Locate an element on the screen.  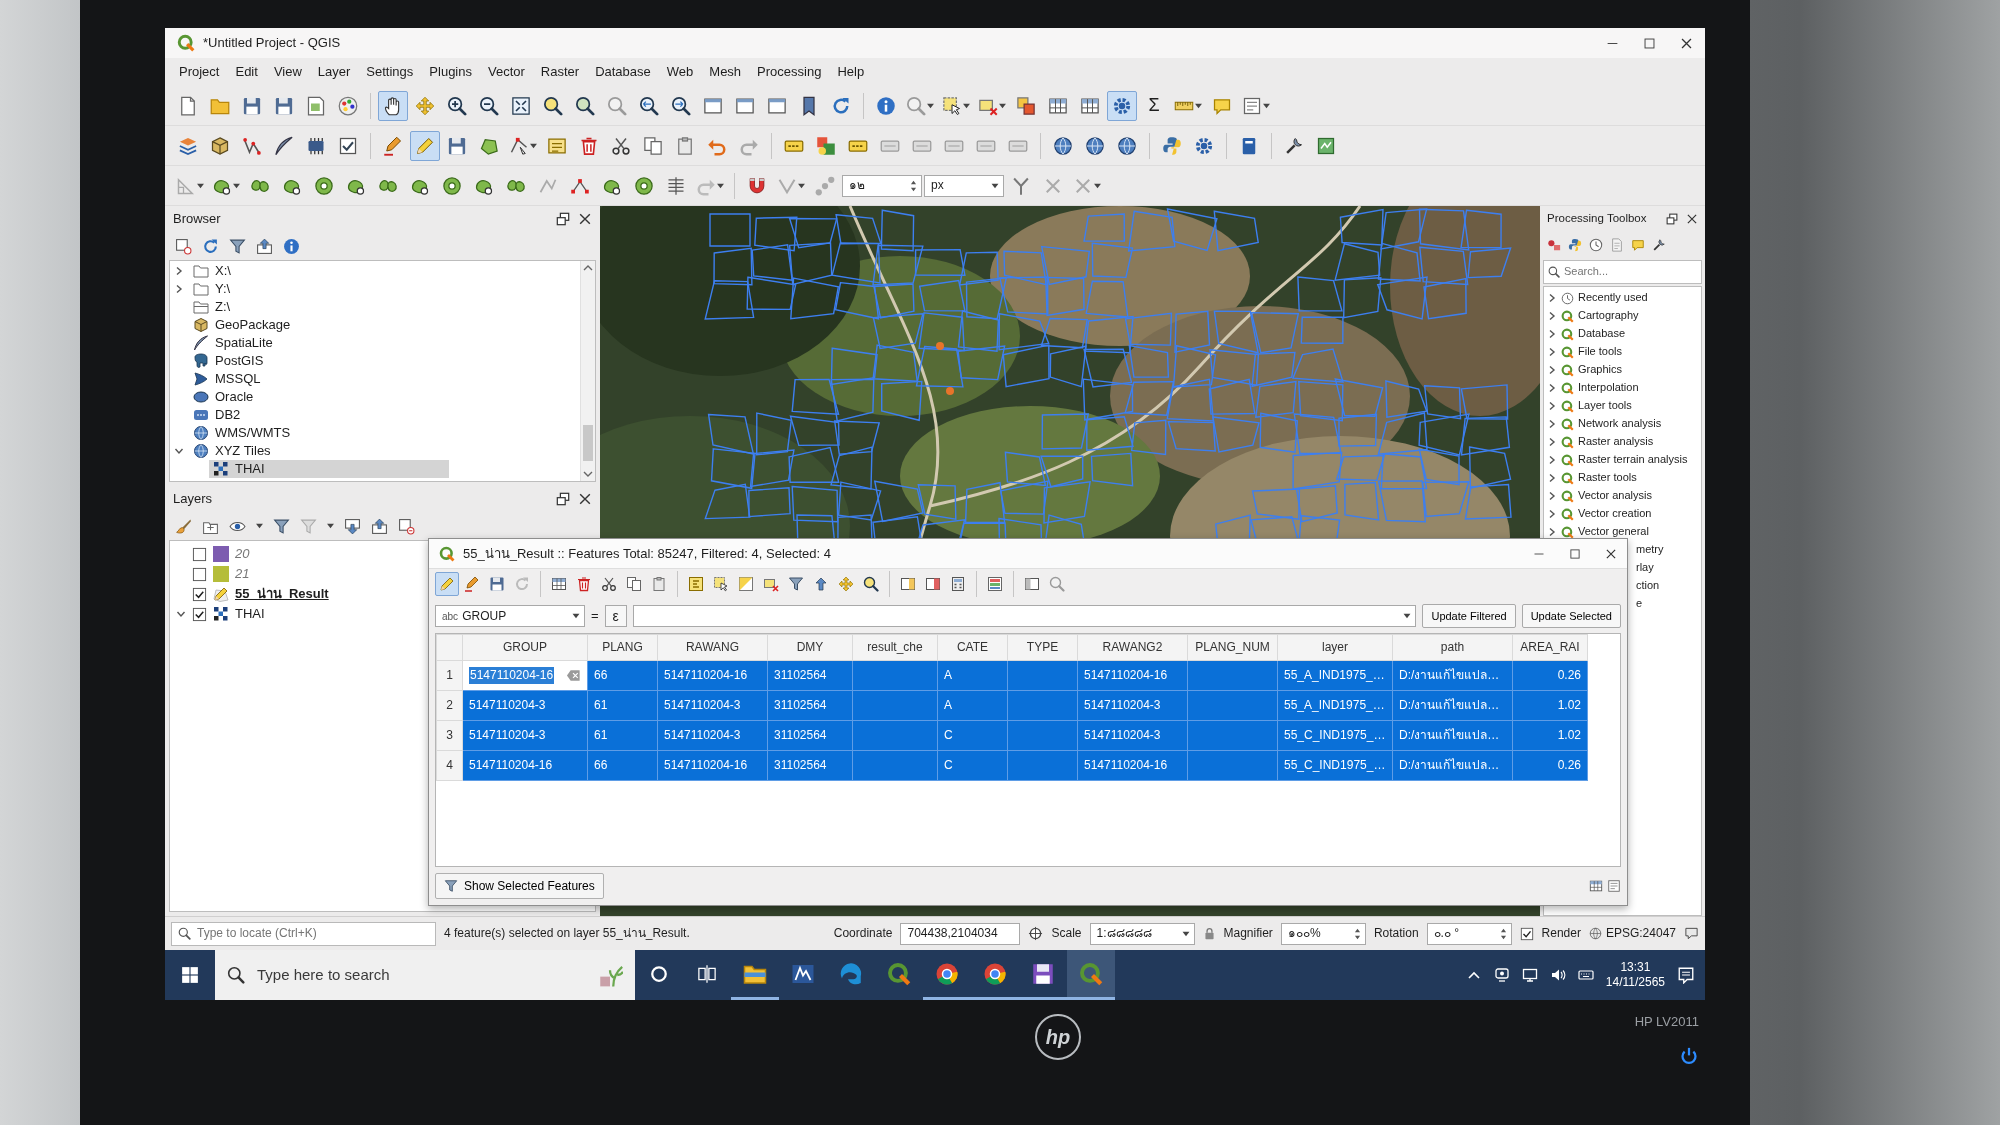
checkbox-label: Render is located at coordinates (1561, 933).